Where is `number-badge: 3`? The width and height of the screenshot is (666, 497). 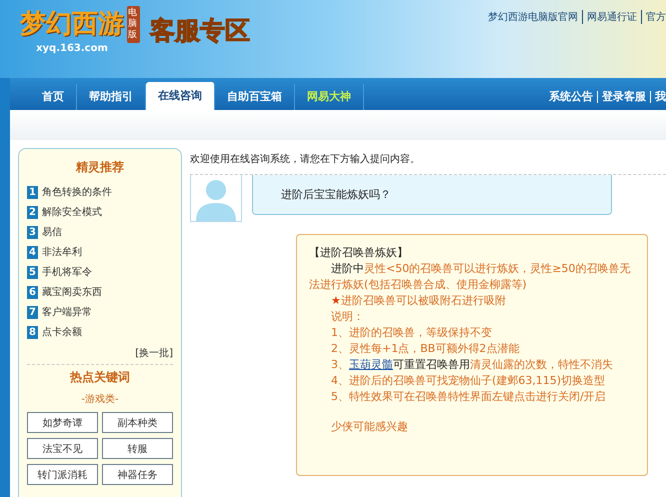 number-badge: 3 is located at coordinates (32, 232).